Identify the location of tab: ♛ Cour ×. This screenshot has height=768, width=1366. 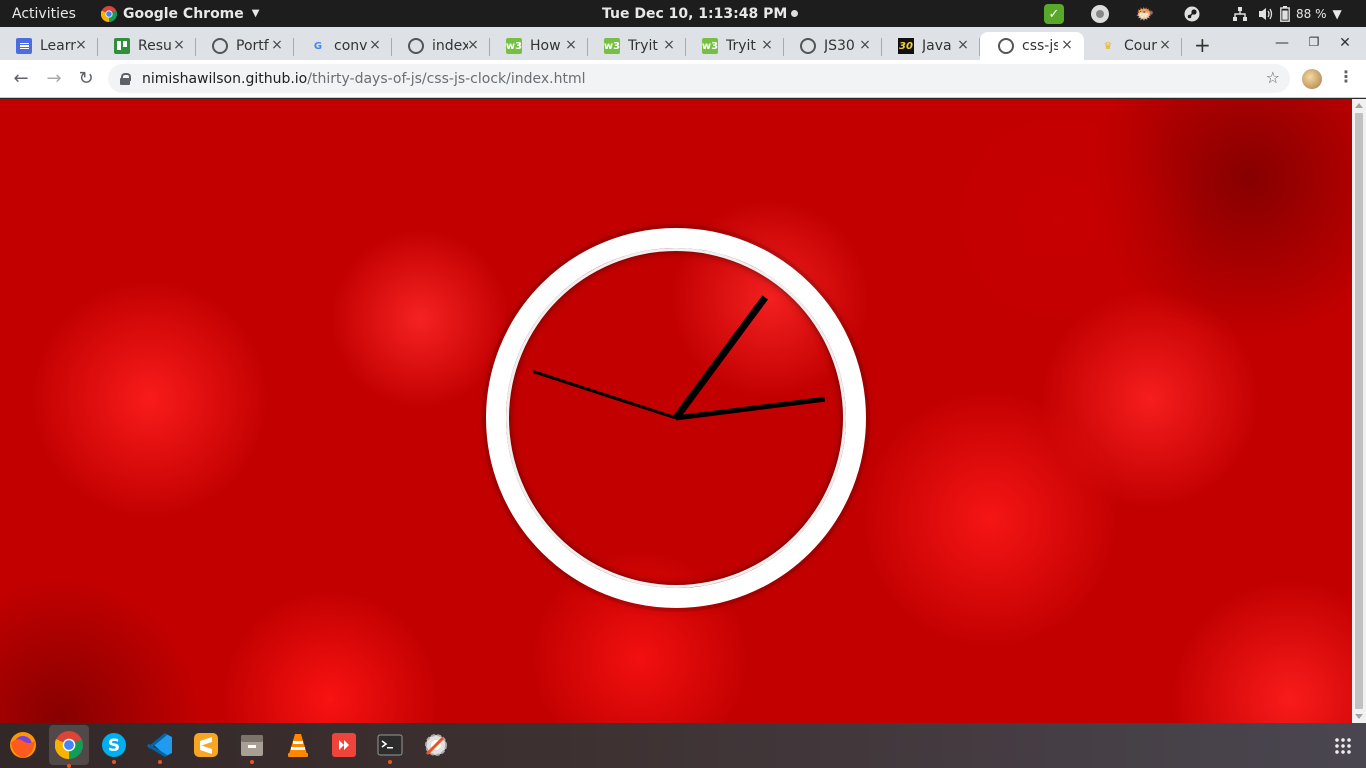
(1133, 46).